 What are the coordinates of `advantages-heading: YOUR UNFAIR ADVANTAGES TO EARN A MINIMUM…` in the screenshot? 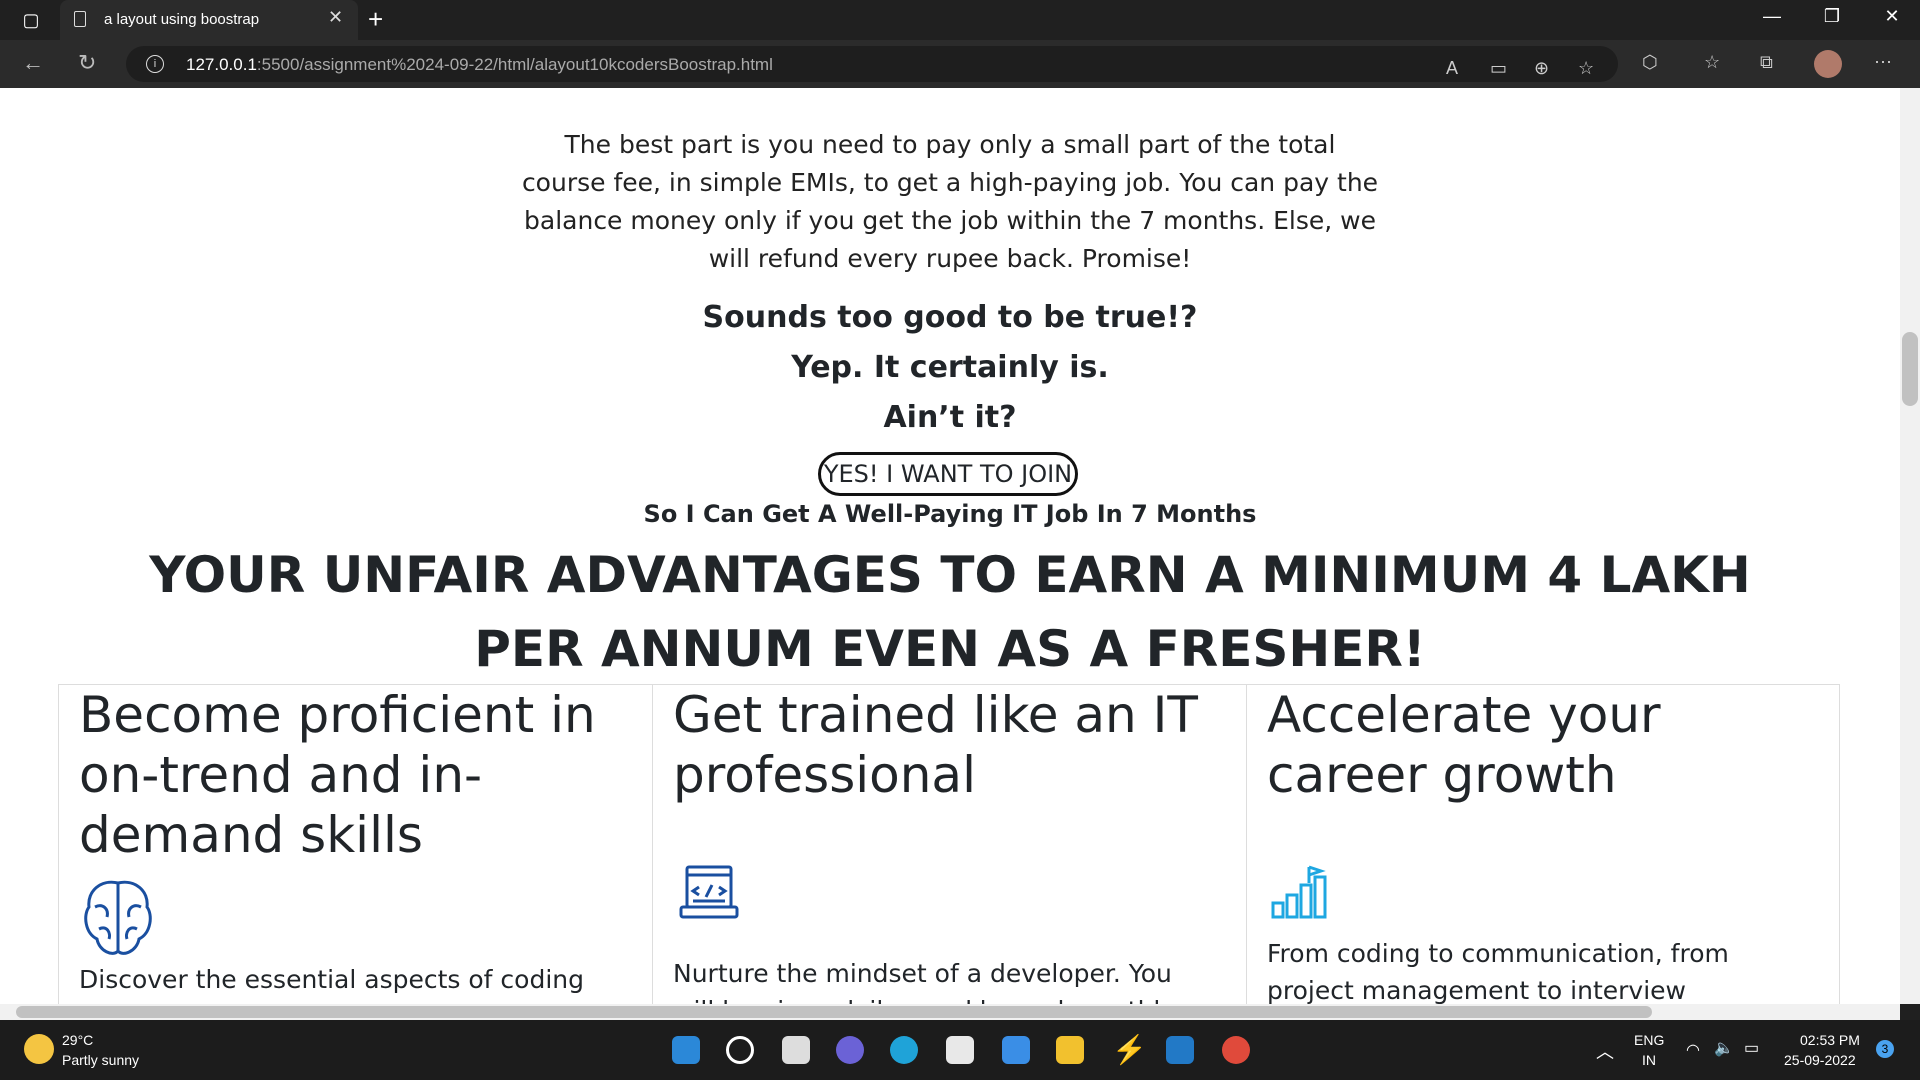 It's located at (950, 612).